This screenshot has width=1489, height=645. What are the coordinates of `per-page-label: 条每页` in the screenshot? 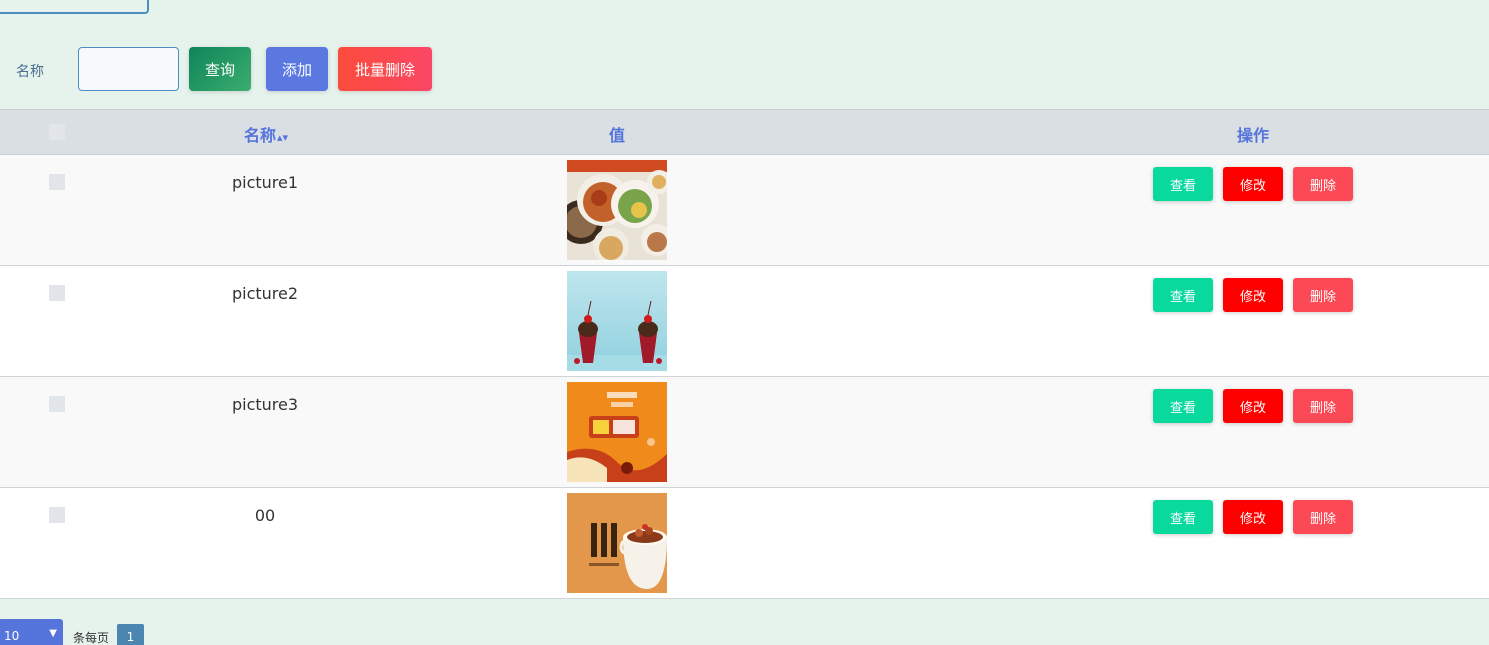 It's located at (91, 638).